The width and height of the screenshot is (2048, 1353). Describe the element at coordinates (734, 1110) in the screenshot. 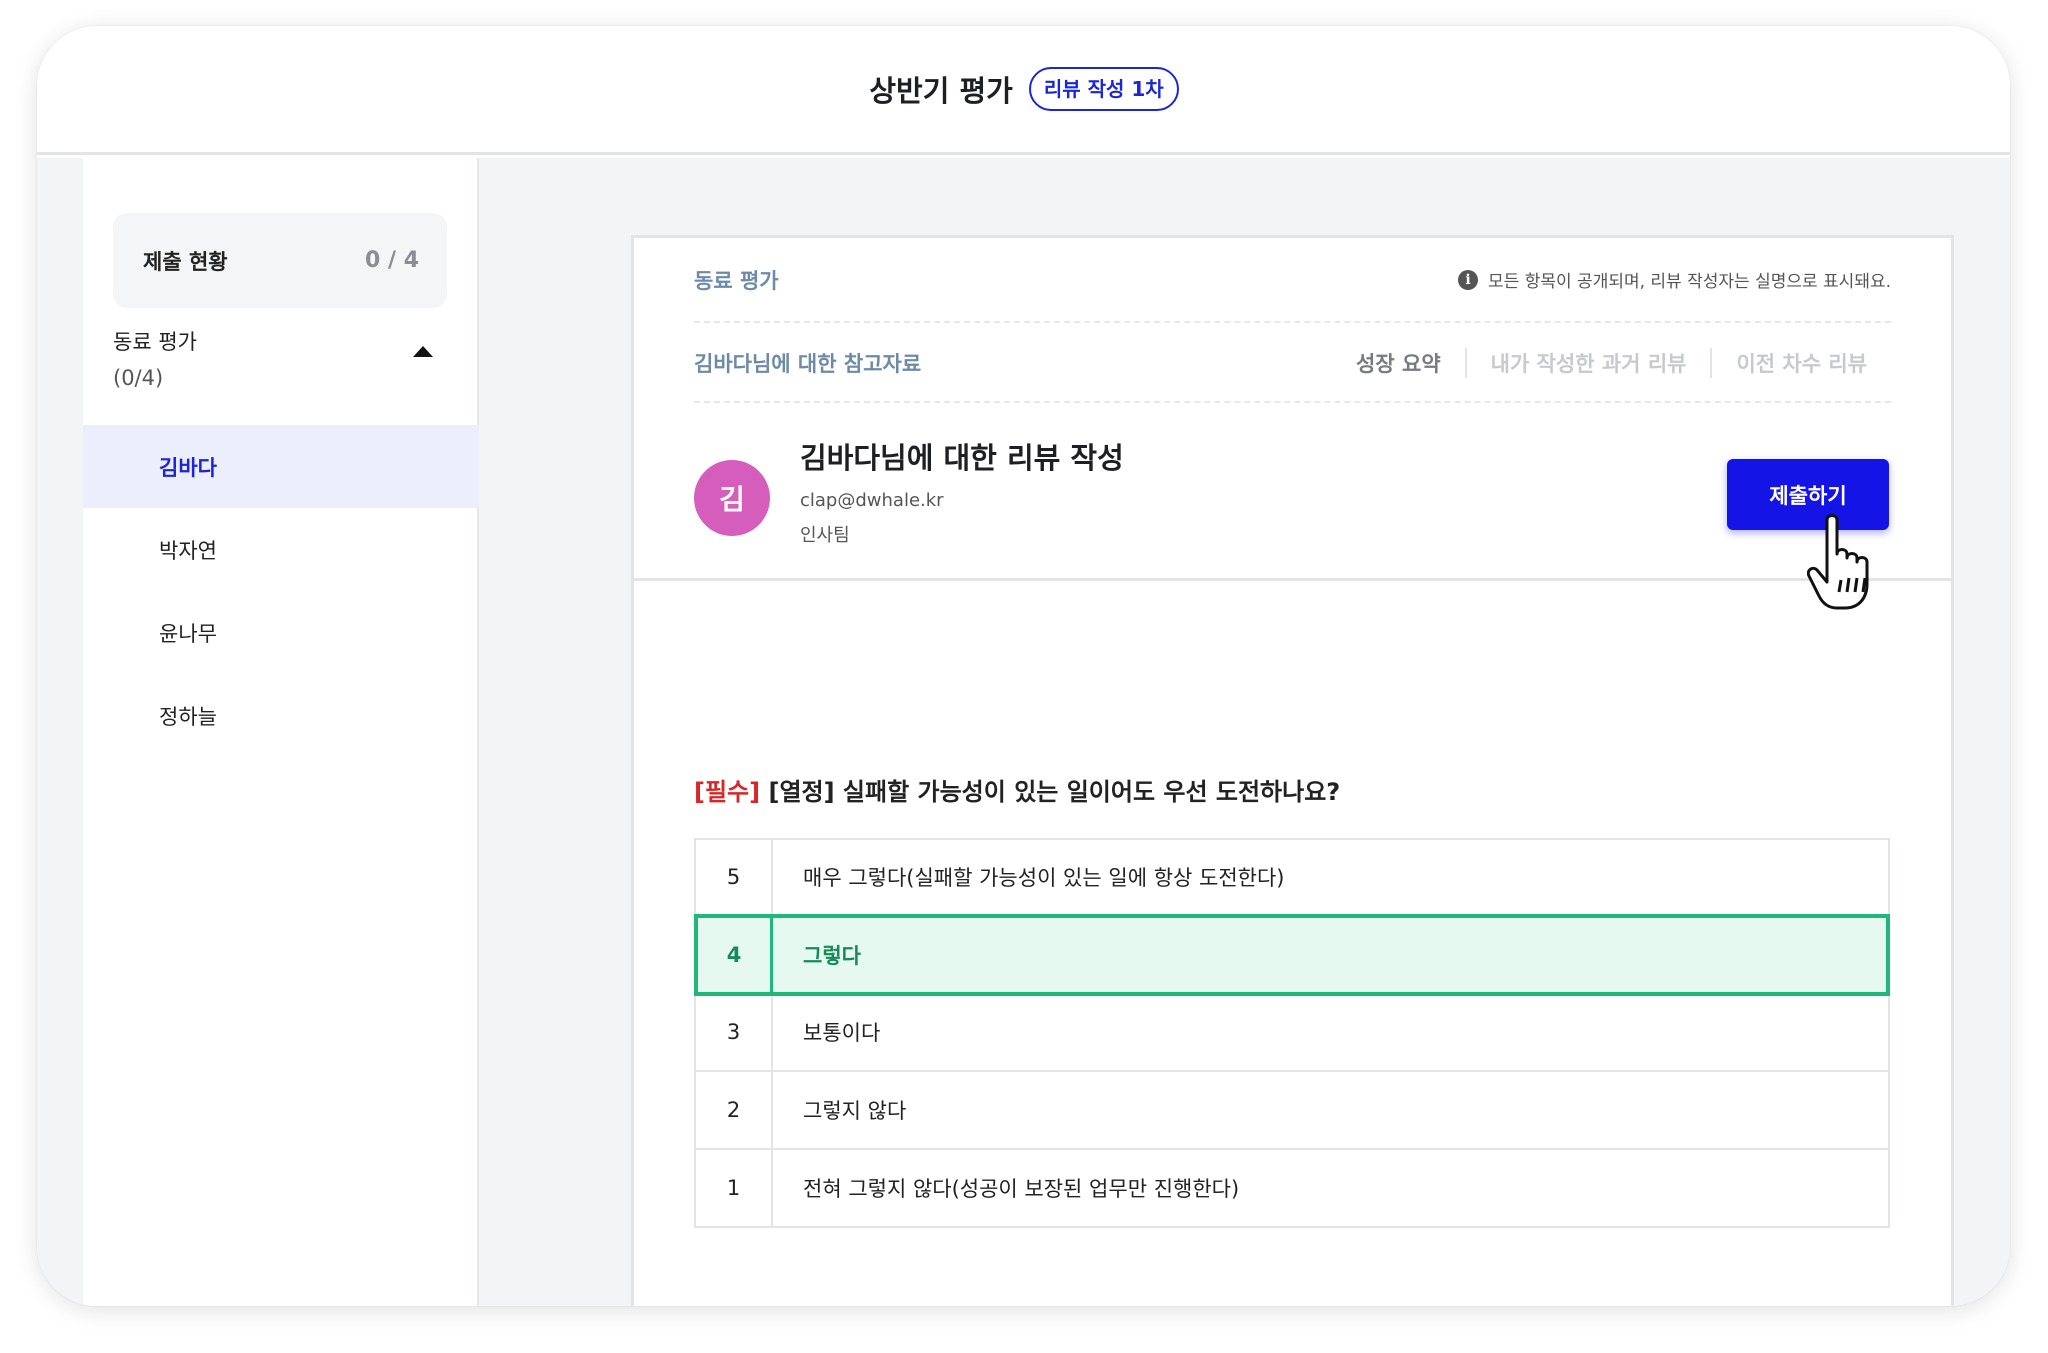

I see `rating-score: 2` at that location.